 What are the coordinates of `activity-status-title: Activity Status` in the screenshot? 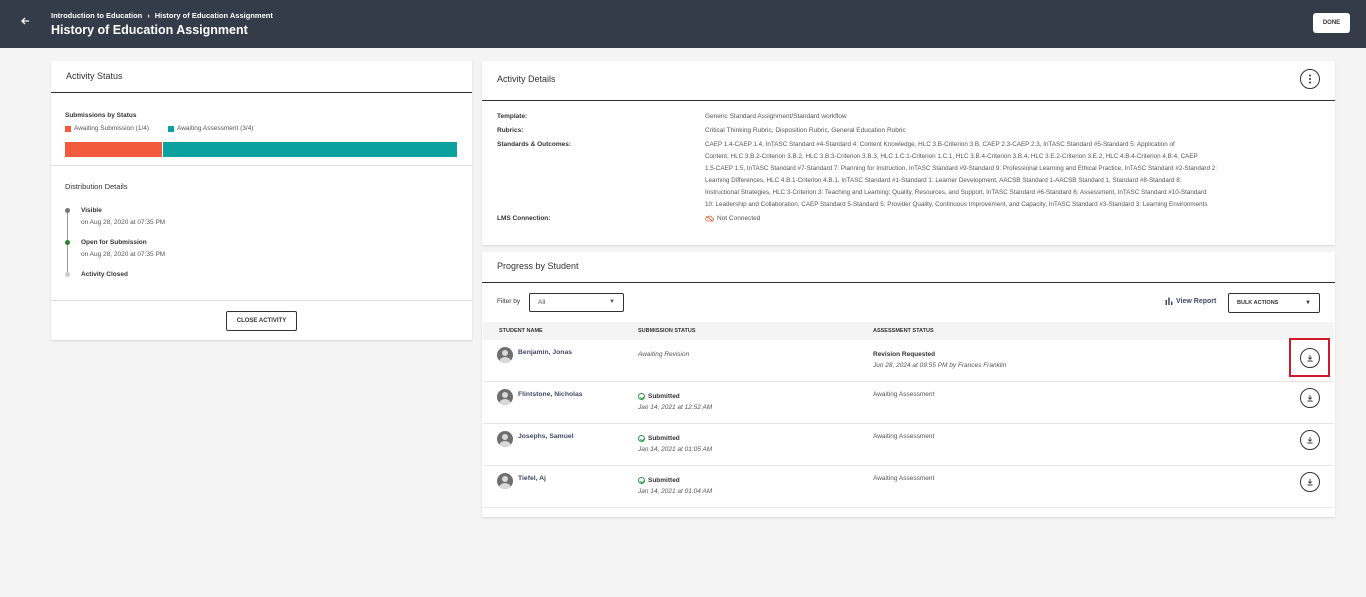 It's located at (94, 76).